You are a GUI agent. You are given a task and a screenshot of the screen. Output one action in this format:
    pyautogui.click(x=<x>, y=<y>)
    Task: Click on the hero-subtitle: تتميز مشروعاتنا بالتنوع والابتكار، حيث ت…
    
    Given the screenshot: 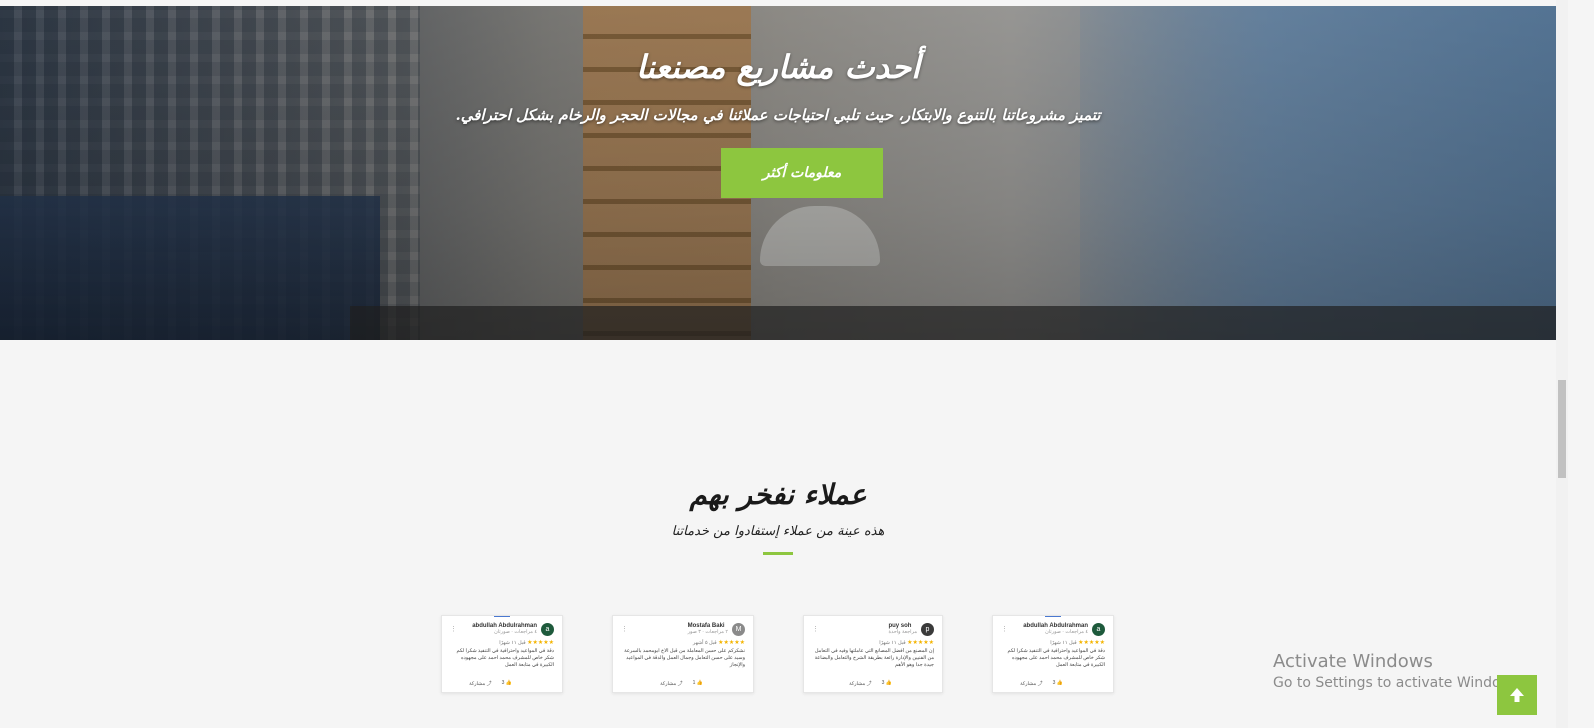 What is the action you would take?
    pyautogui.click(x=778, y=115)
    